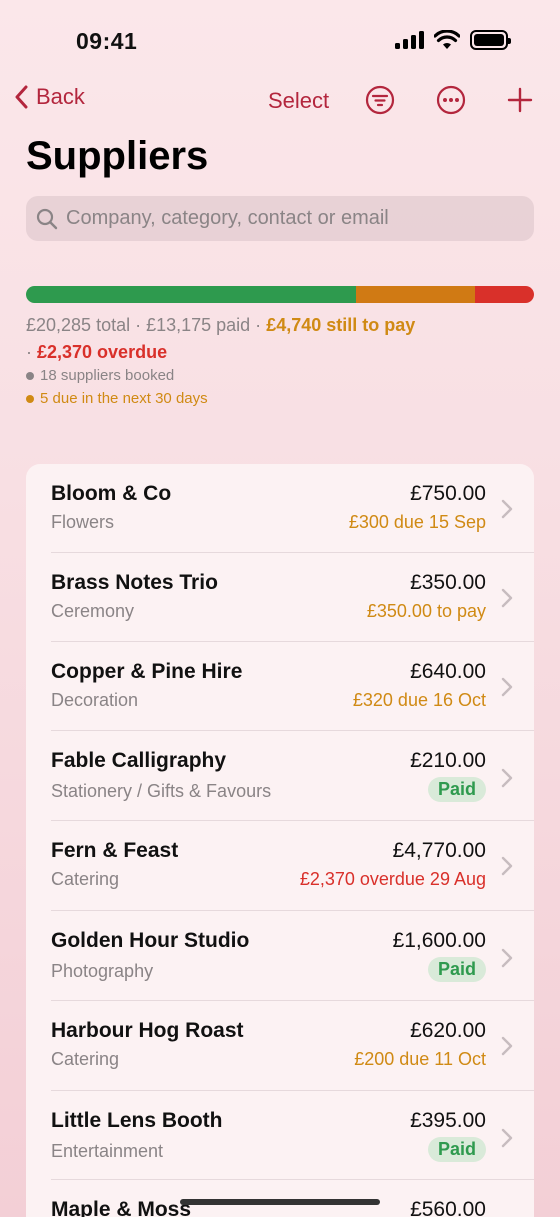  Describe the element at coordinates (504, 294) in the screenshot. I see `progress-overdue-segment` at that location.